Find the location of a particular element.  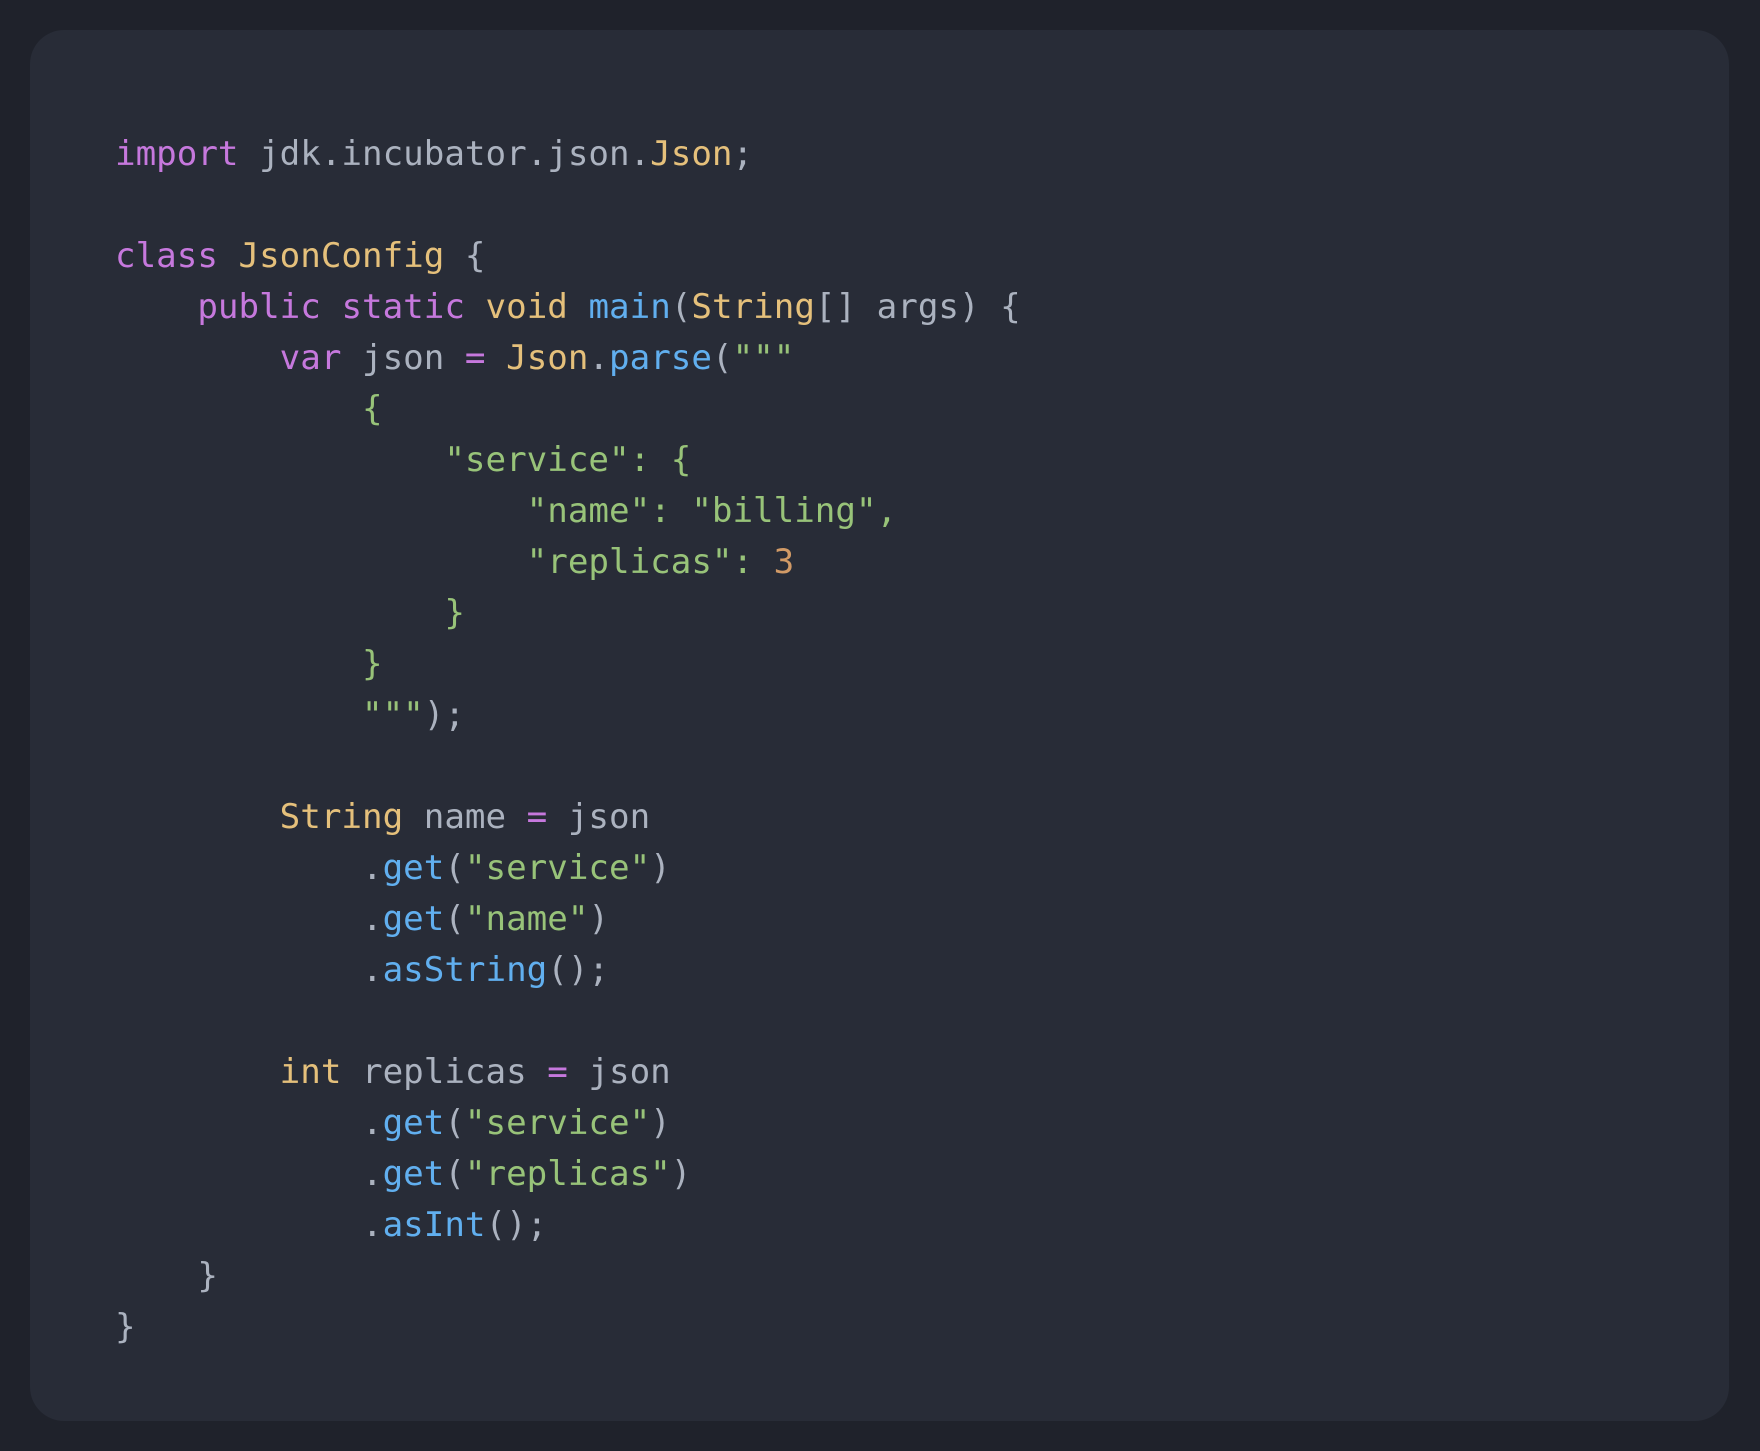

code-token-string: "name" is located at coordinates (526, 919).